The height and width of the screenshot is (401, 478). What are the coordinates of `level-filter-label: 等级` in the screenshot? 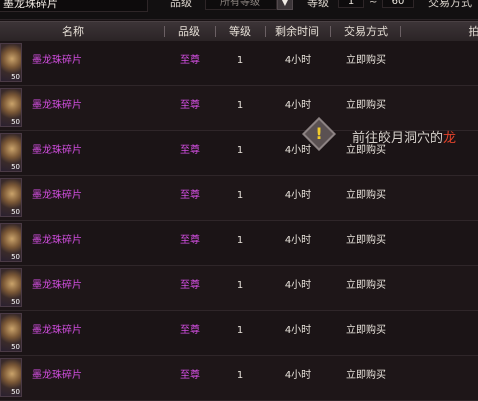 It's located at (318, 4).